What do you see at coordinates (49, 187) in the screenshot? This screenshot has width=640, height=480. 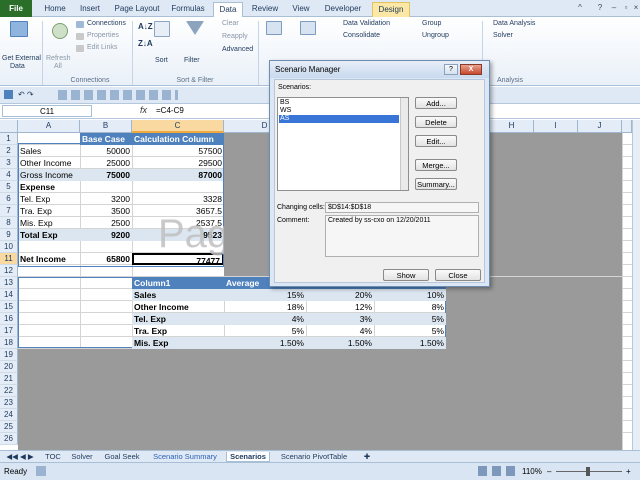 I see `table-cell: Expense` at bounding box center [49, 187].